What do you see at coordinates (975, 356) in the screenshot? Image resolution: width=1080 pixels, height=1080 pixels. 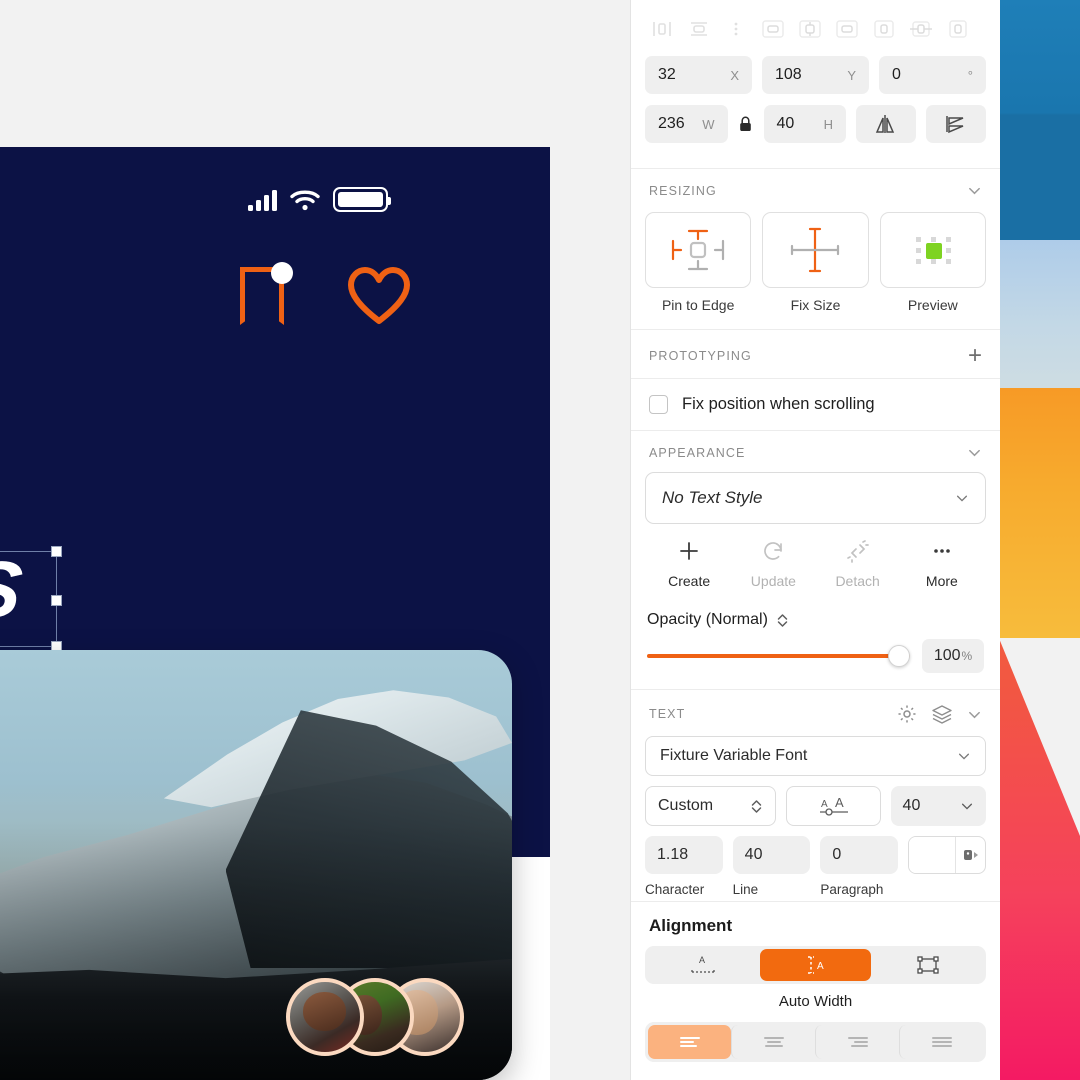 I see `plus-icon: +` at bounding box center [975, 356].